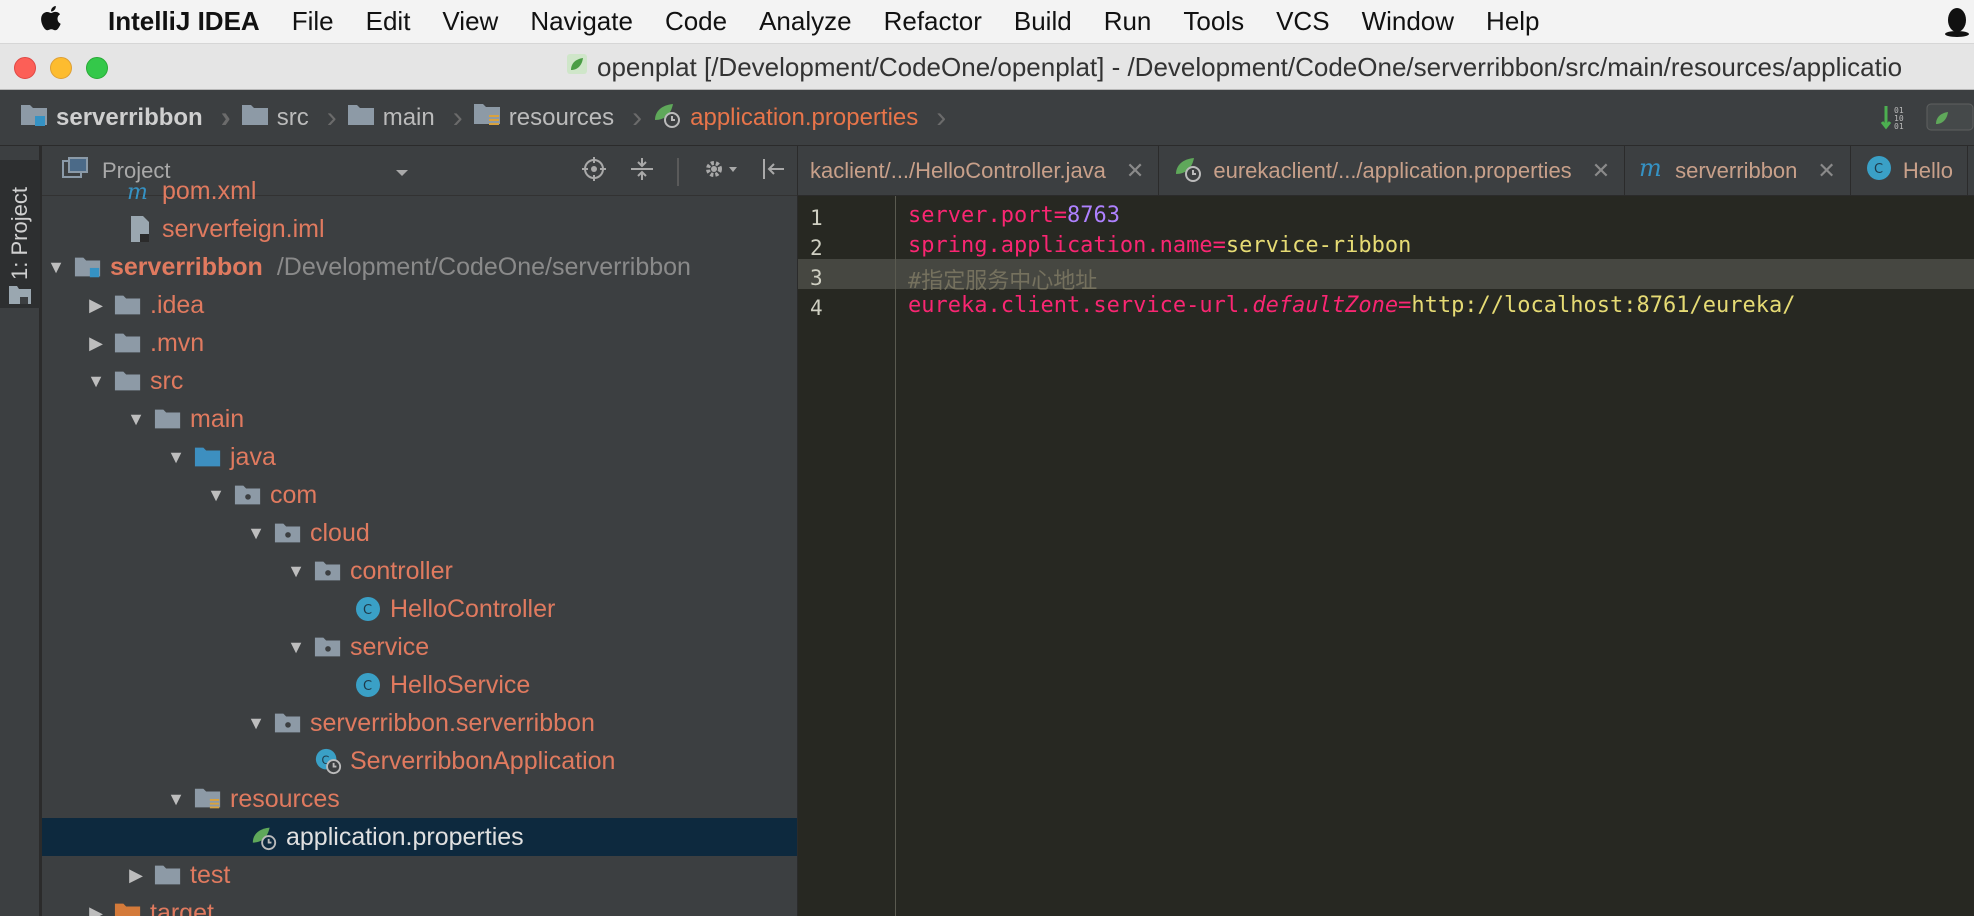  Describe the element at coordinates (405, 836) in the screenshot. I see `tree-item-label: application.properties` at that location.